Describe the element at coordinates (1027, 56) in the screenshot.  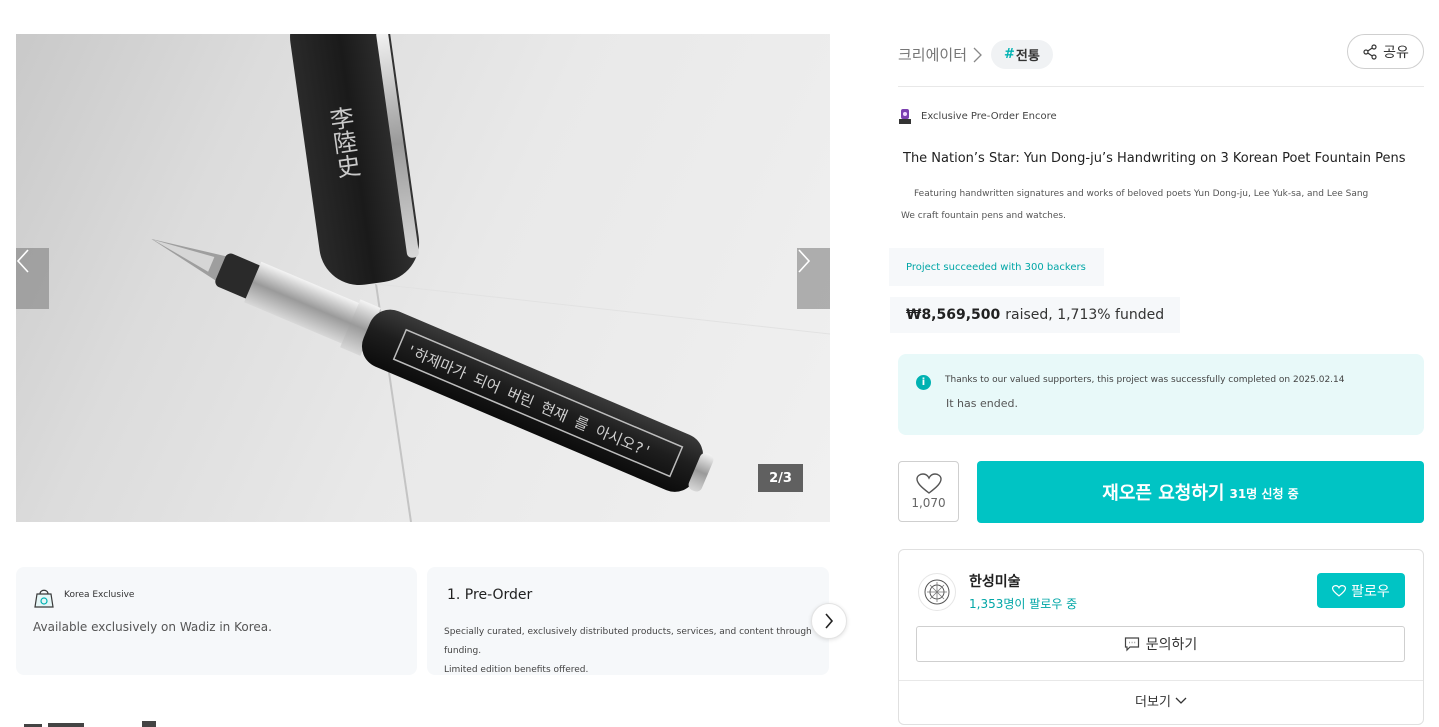
I see `tag-label: 전통` at that location.